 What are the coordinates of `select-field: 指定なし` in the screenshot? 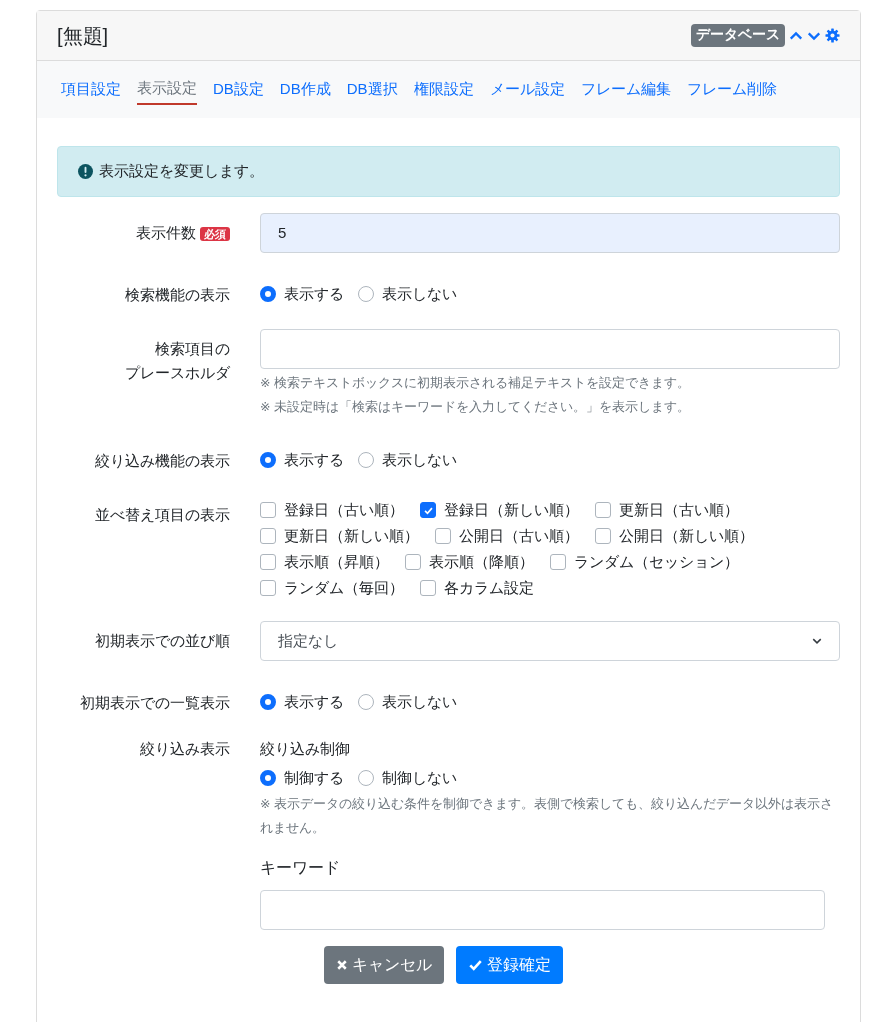 It's located at (550, 641).